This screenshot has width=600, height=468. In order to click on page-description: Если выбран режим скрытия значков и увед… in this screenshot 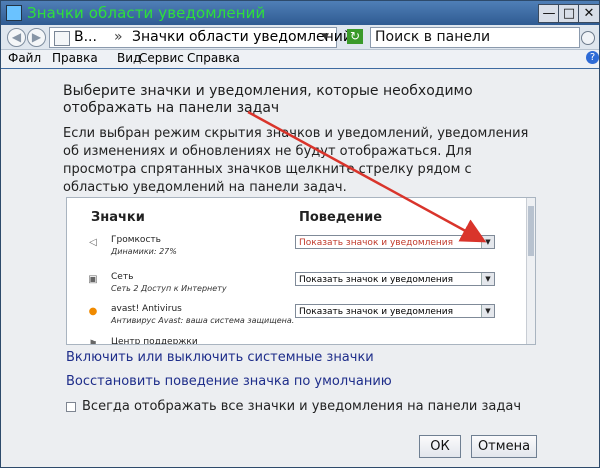, I will do `click(296, 160)`.